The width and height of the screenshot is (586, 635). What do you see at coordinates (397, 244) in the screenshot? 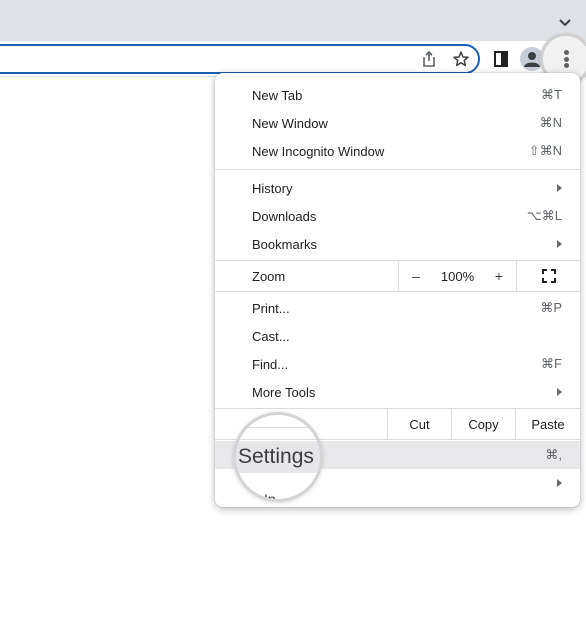
I see `menu-item-bookmarks: Bookmarks` at bounding box center [397, 244].